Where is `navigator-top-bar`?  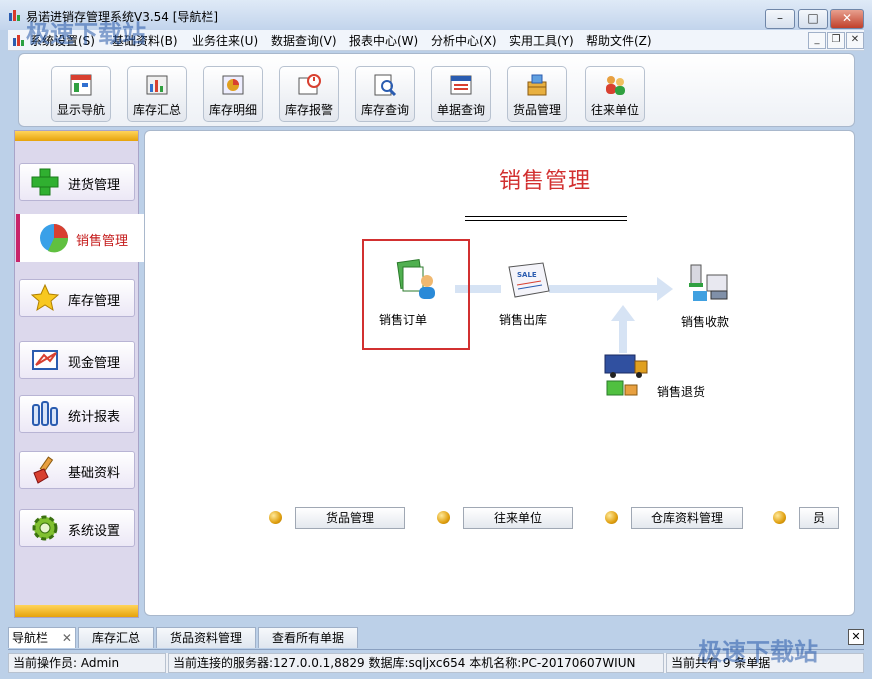
navigator-top-bar is located at coordinates (76, 136).